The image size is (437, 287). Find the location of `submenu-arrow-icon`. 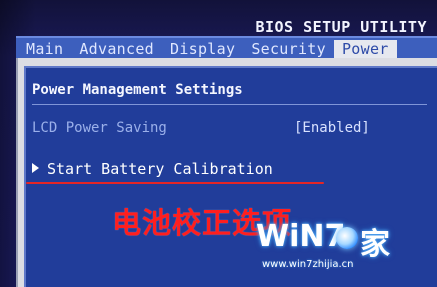

submenu-arrow-icon is located at coordinates (35, 168).